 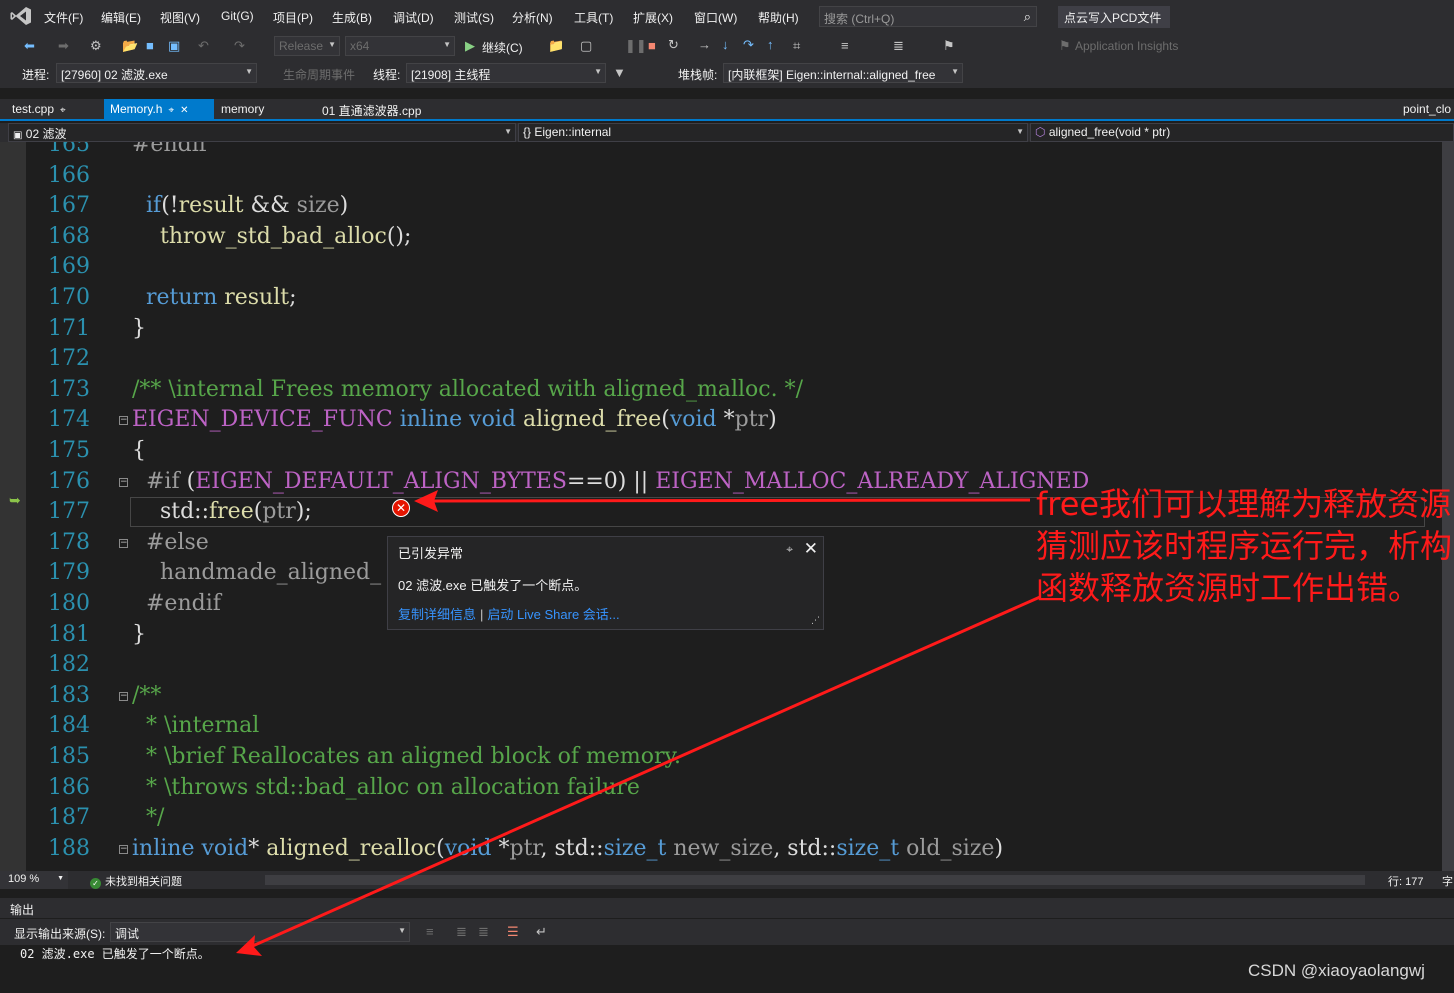 What do you see at coordinates (130, 46) in the screenshot?
I see `open-folder-icon: 📂` at bounding box center [130, 46].